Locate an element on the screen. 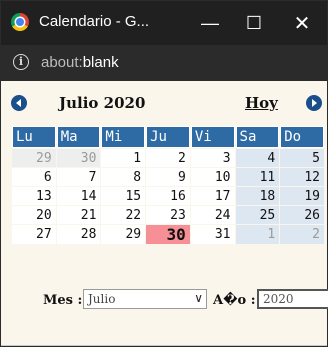 The image size is (328, 347). today-cell: 30 is located at coordinates (168, 234).